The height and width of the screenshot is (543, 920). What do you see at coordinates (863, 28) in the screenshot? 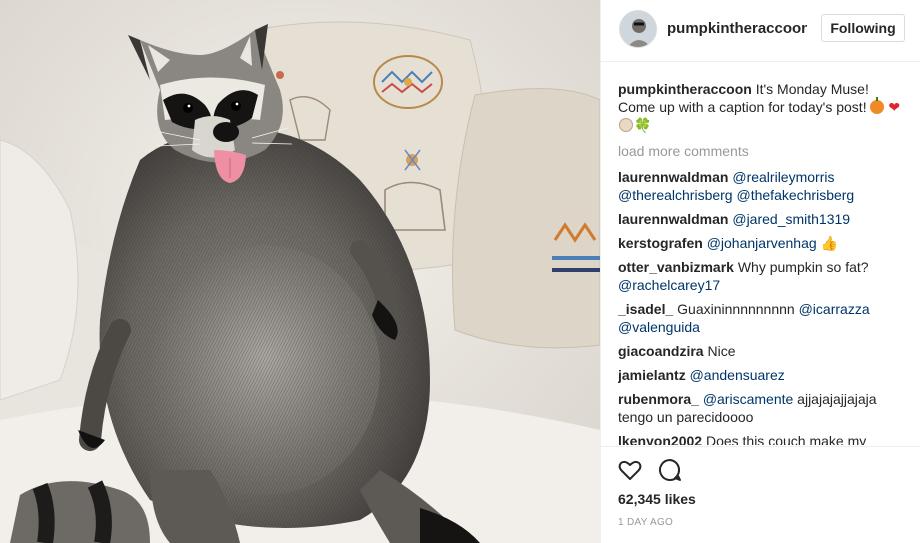
I see `following-button: Following` at bounding box center [863, 28].